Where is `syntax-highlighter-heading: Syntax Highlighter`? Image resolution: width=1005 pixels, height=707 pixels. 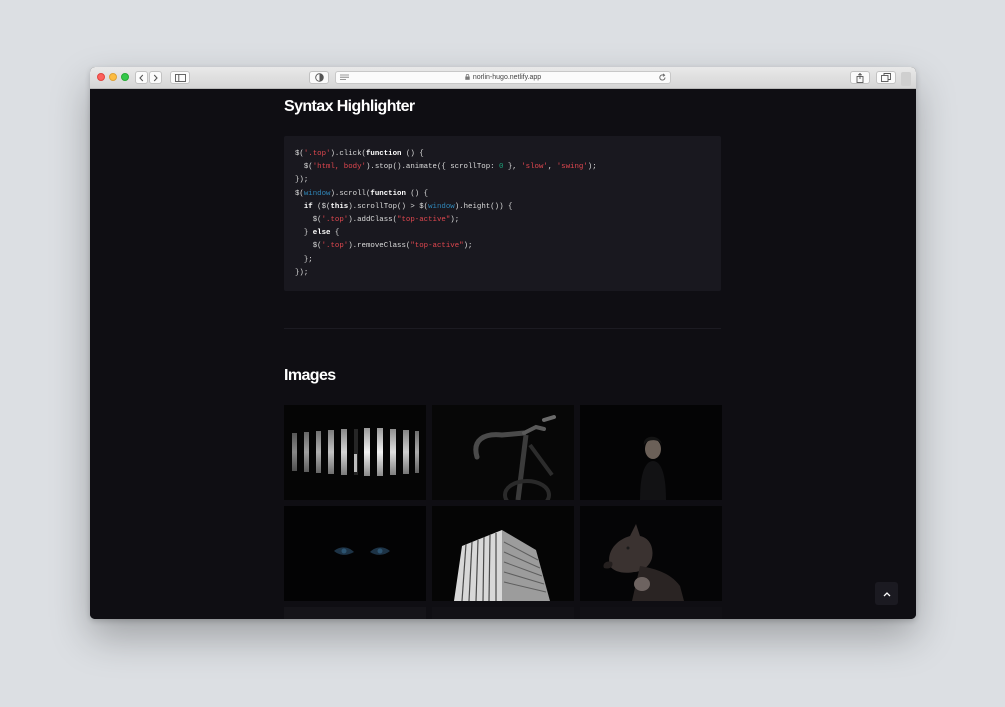
syntax-highlighter-heading: Syntax Highlighter is located at coordinates (349, 106).